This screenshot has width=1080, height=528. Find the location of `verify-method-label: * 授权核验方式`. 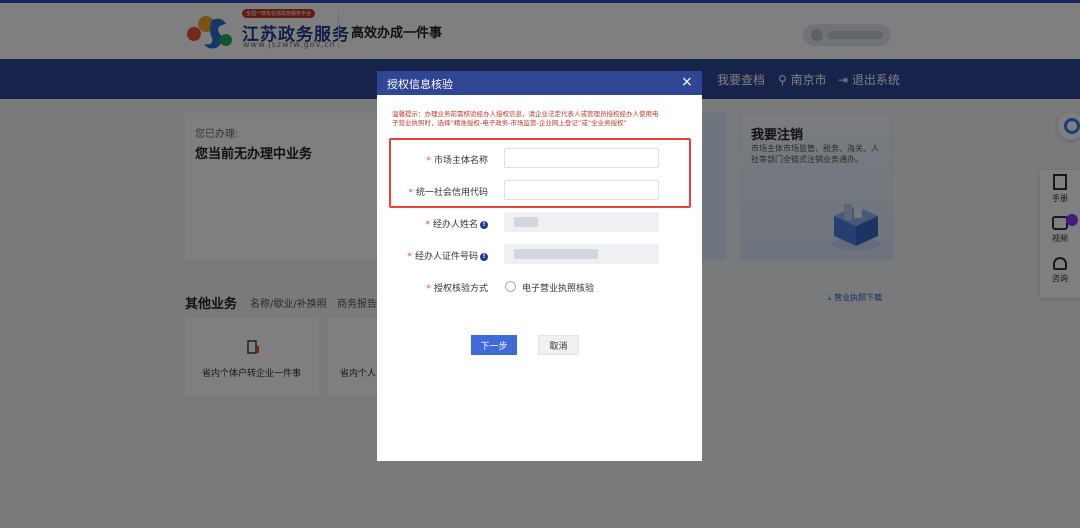

verify-method-label: * 授权核验方式 is located at coordinates (457, 287).